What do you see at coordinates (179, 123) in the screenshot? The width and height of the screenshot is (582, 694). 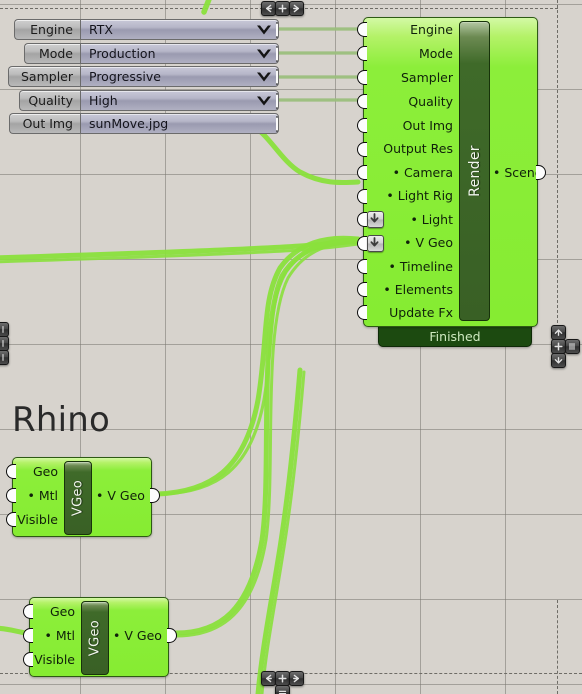 I see `param-value-out-img: sunMove.jpg` at bounding box center [179, 123].